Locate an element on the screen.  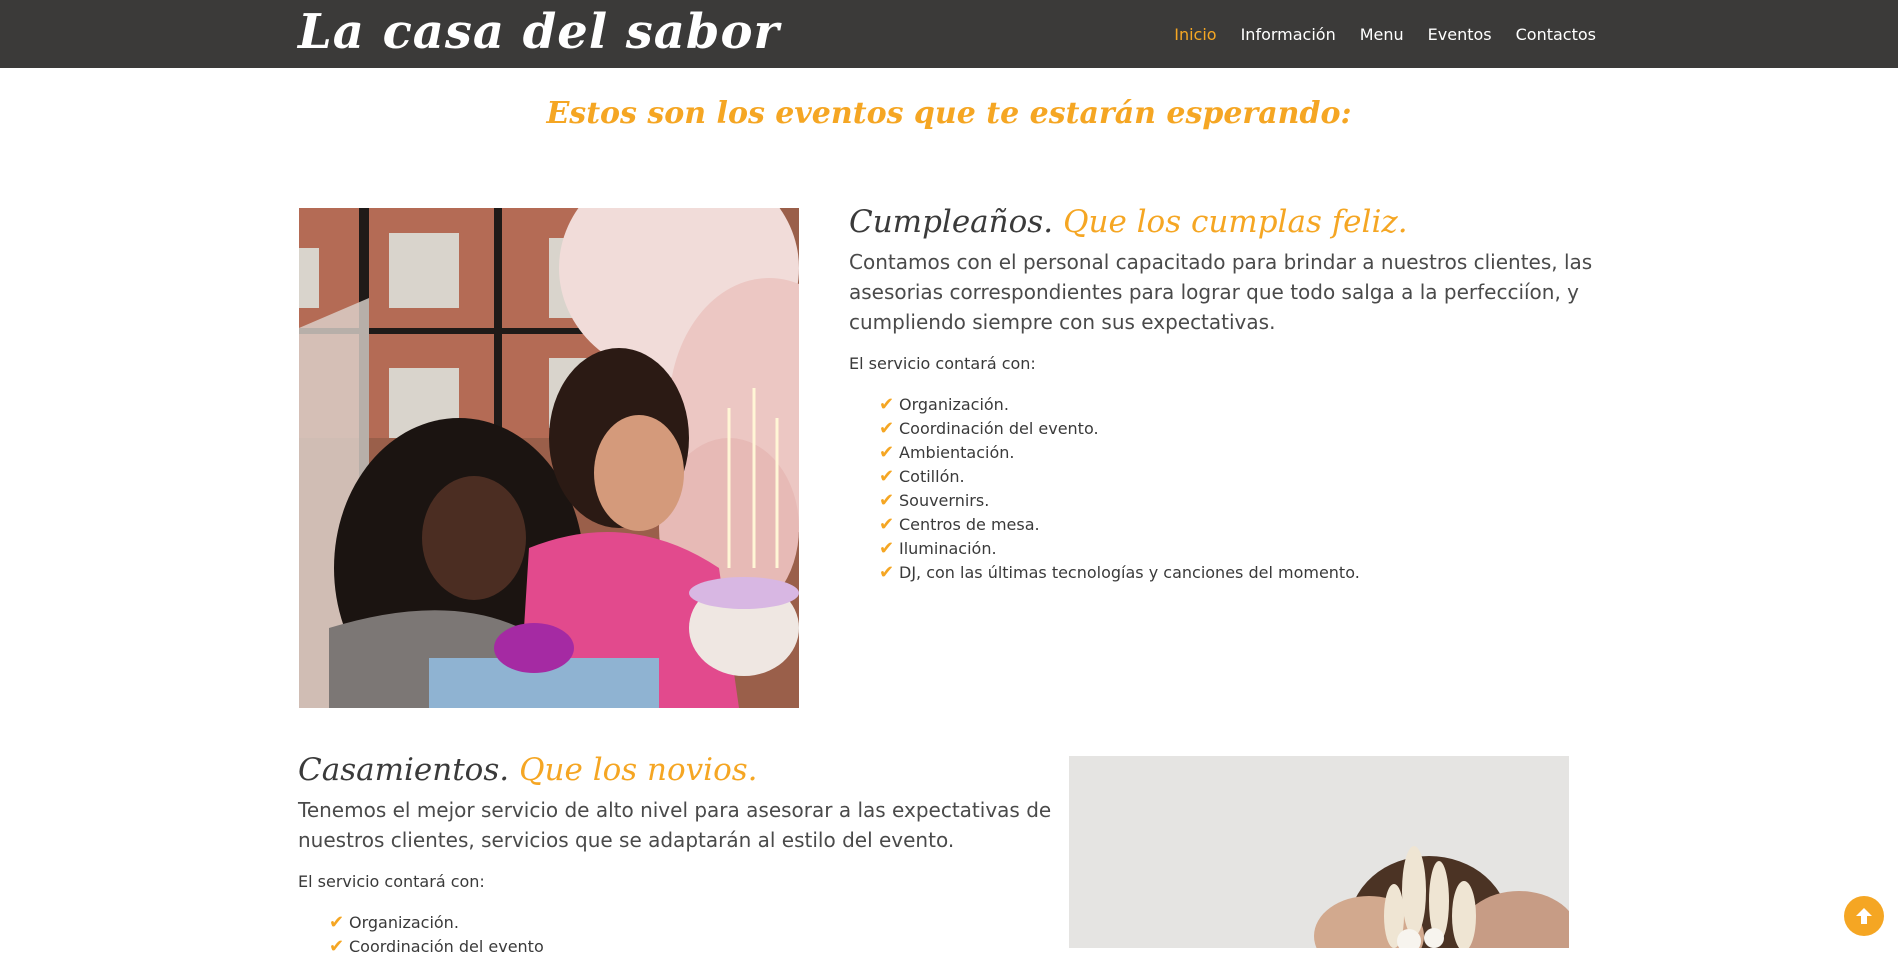
feature-label: Coordinación del evento. is located at coordinates (999, 428).